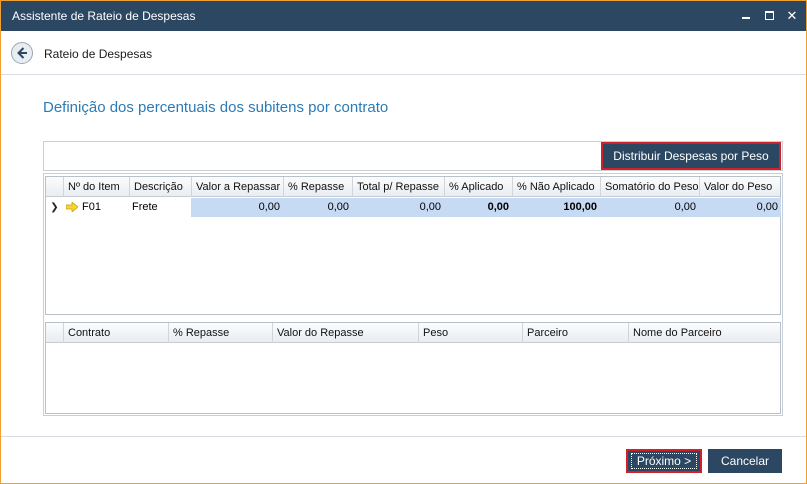 This screenshot has width=807, height=484. I want to click on cell-aplicado: 0,00, so click(478, 207).